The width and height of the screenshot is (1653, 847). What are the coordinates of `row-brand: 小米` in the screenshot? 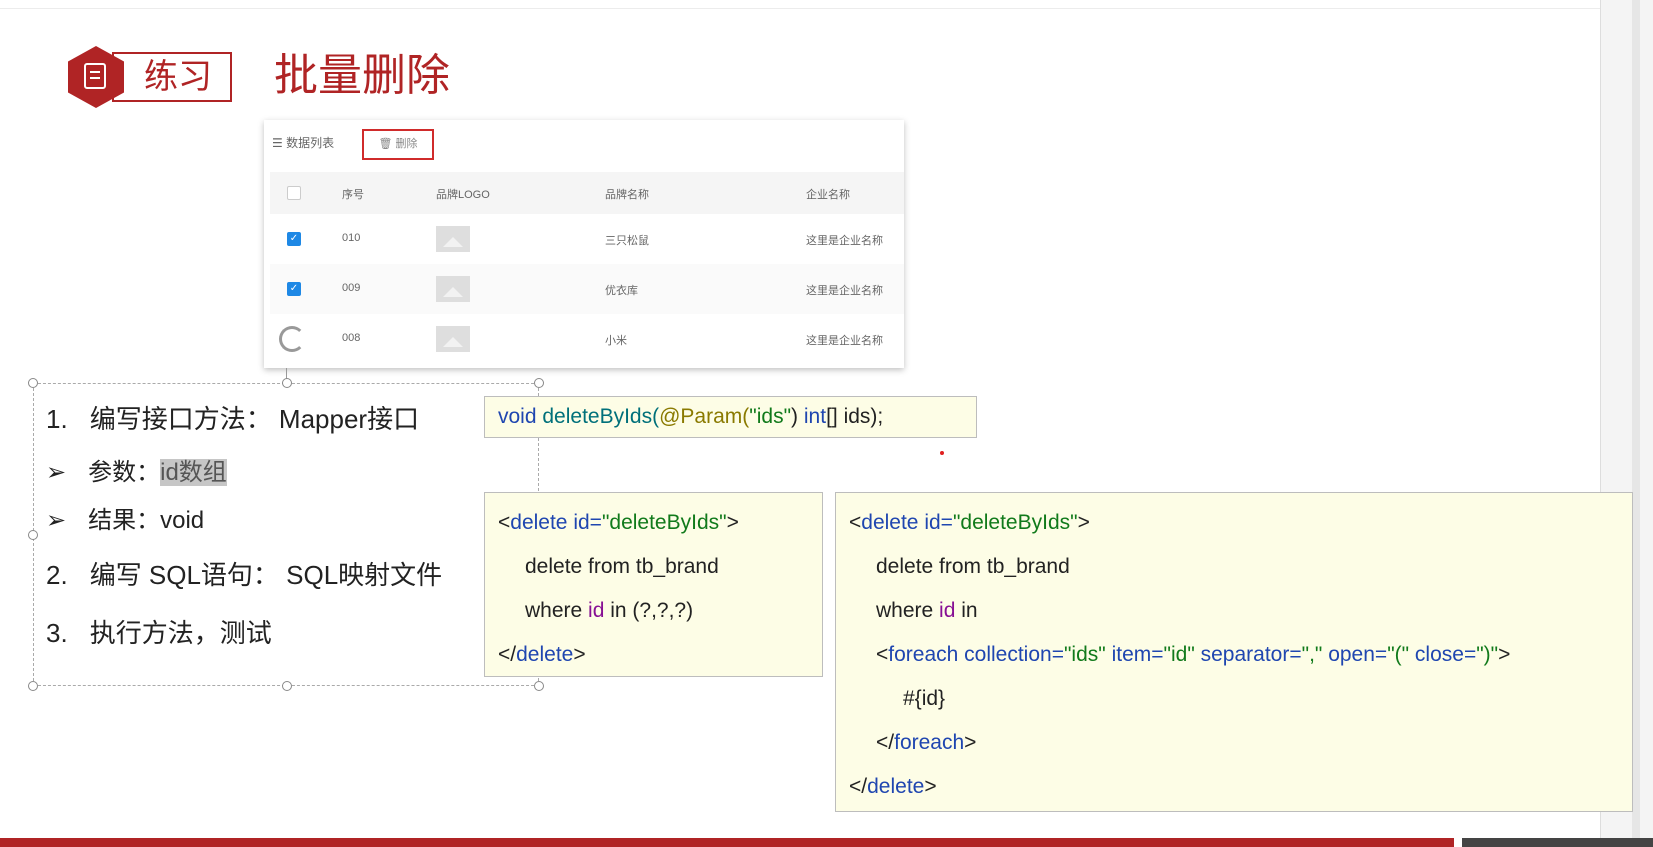 It's located at (616, 341).